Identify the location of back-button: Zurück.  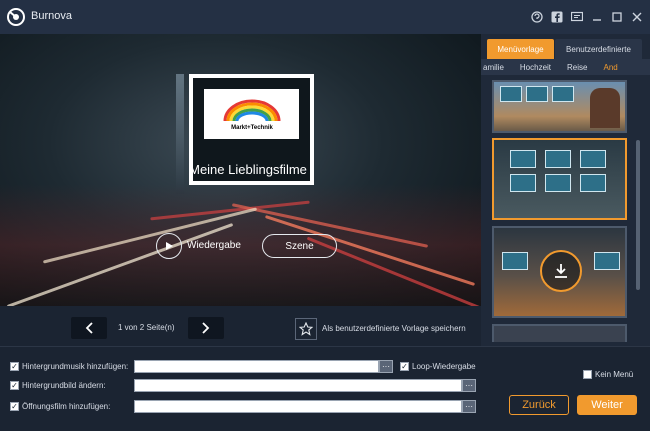
(539, 405).